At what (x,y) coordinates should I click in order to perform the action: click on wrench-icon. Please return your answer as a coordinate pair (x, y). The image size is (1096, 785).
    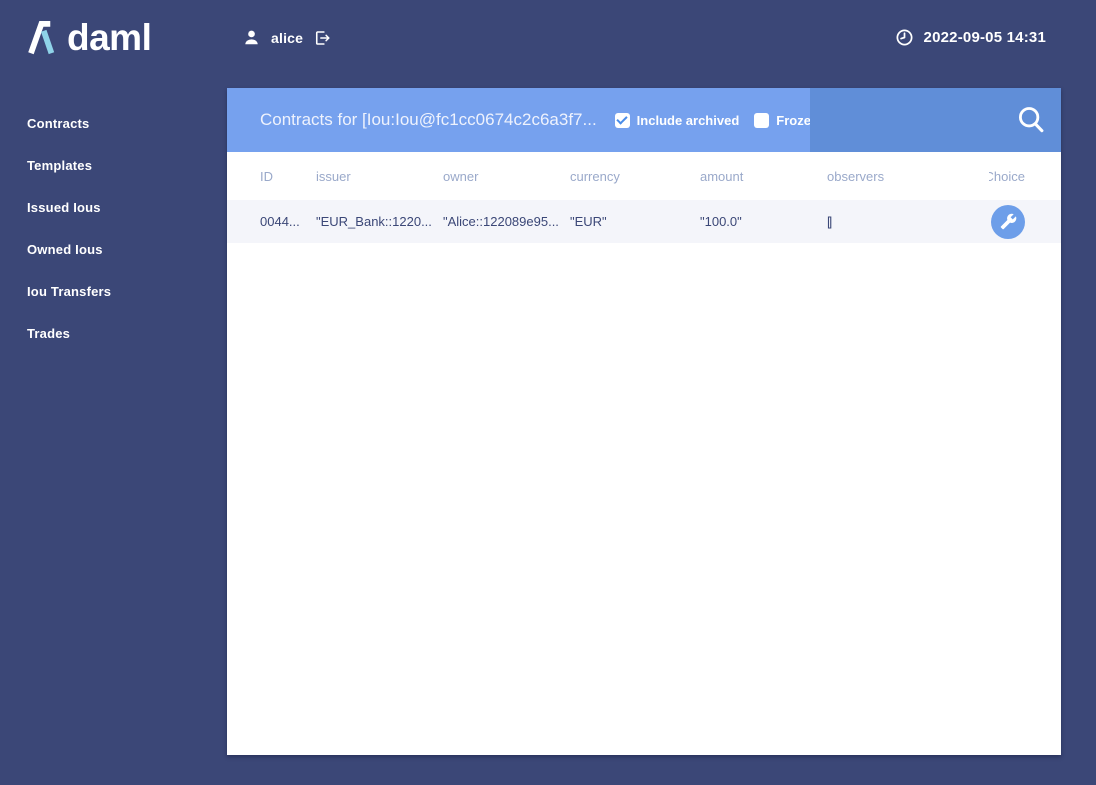
    Looking at the image, I should click on (1008, 221).